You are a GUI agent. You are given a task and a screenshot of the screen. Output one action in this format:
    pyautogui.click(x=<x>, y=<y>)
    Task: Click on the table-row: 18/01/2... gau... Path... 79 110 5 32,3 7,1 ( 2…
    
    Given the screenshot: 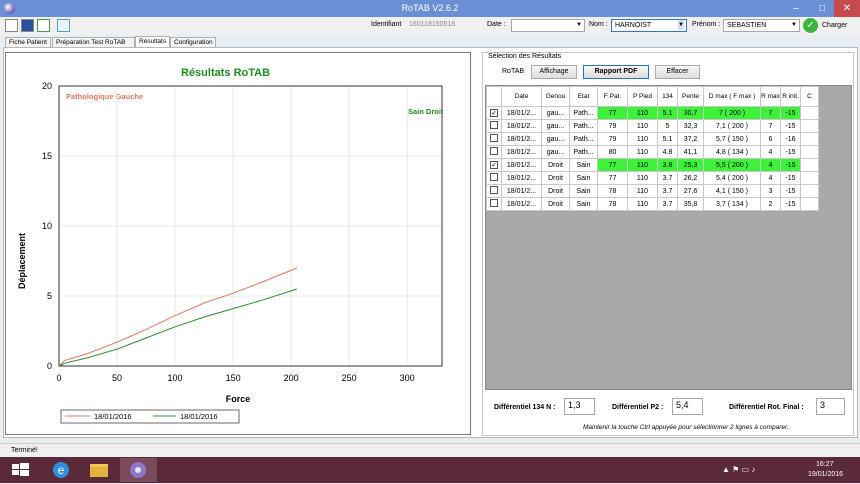 What is the action you would take?
    pyautogui.click(x=652, y=126)
    